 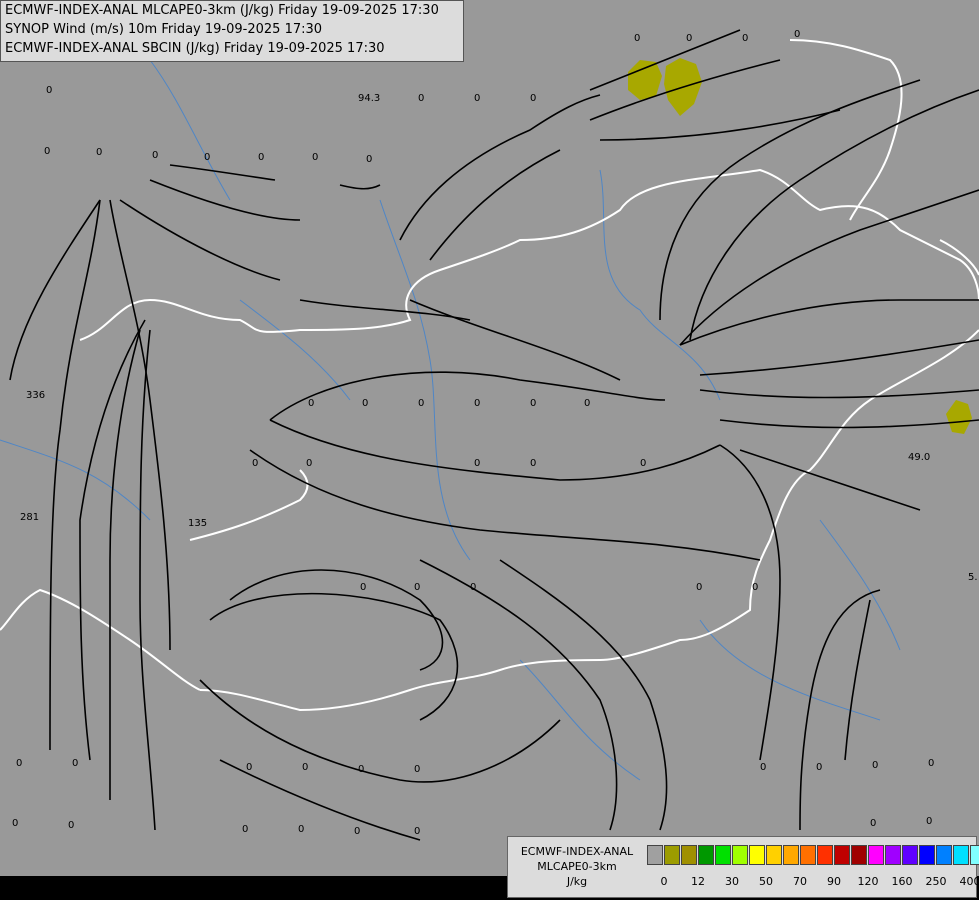 What do you see at coordinates (29, 517) in the screenshot?
I see `map-value: 281` at bounding box center [29, 517].